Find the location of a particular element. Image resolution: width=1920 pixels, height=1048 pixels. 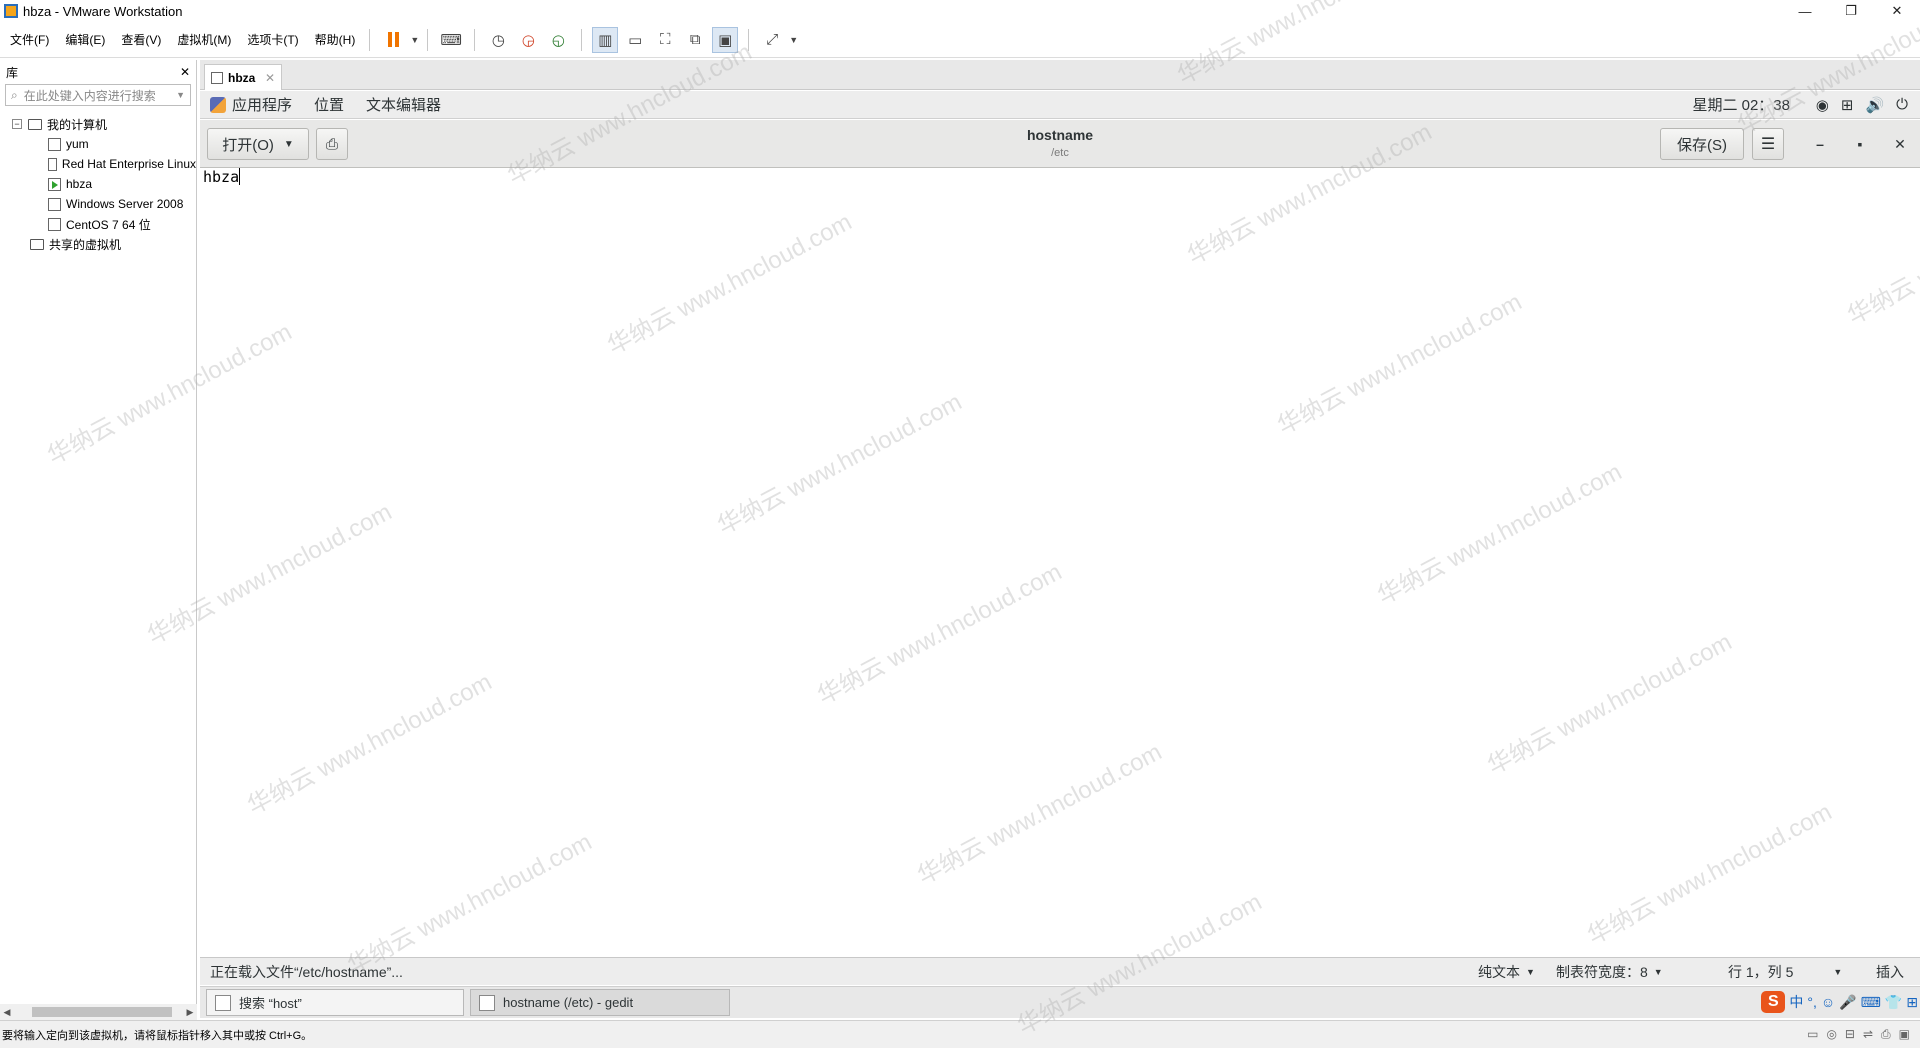

library-search-input: ⌕ 在此处键入内容进行搜索 ▼ is located at coordinates (98, 95).